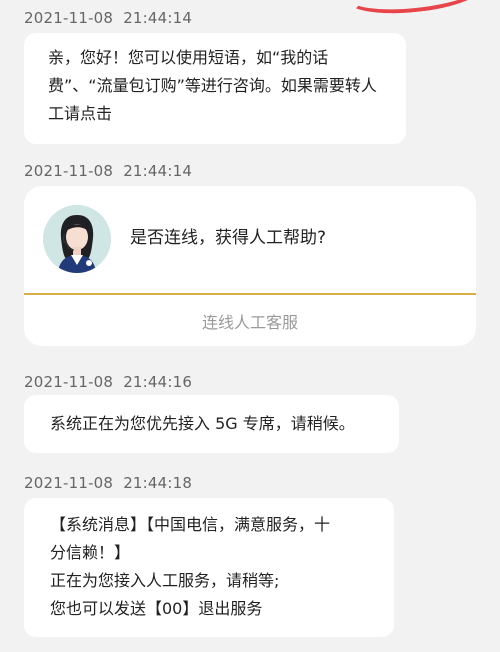  Describe the element at coordinates (228, 238) in the screenshot. I see `transfer-question: 是否连线，获得人工帮助?` at that location.